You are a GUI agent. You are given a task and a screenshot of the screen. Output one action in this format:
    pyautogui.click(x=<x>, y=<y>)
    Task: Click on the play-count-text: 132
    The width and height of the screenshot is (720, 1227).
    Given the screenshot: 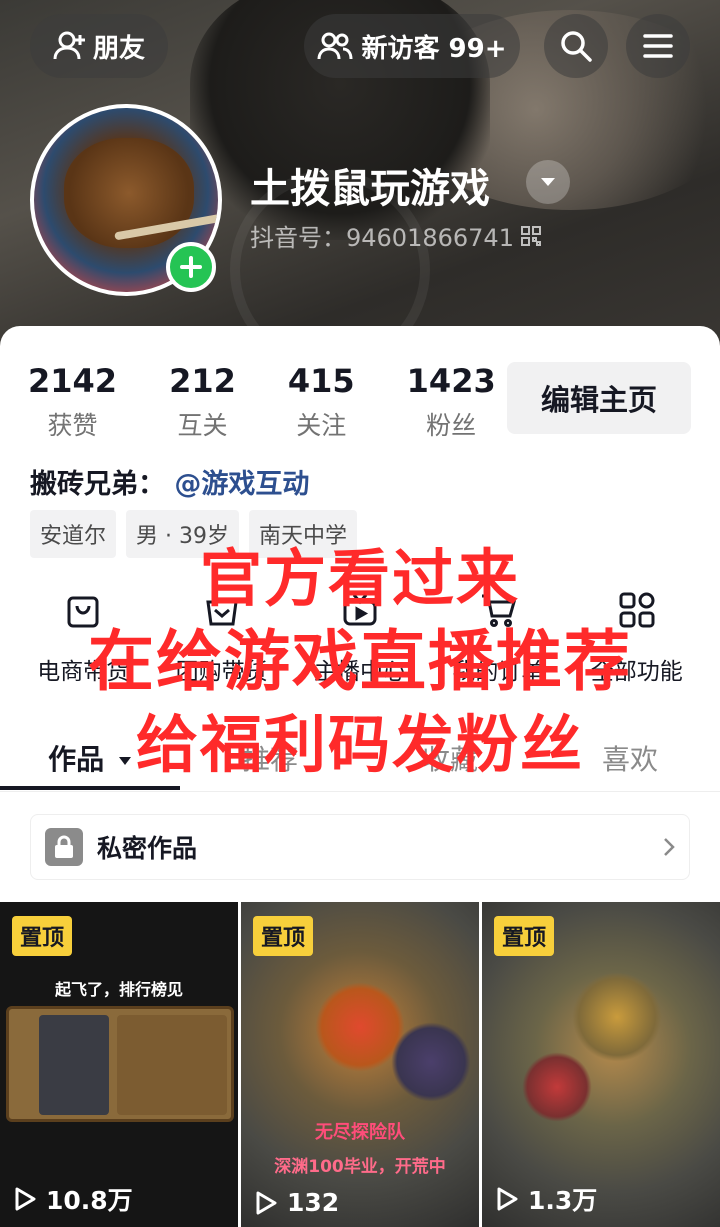 What is the action you would take?
    pyautogui.click(x=313, y=1202)
    